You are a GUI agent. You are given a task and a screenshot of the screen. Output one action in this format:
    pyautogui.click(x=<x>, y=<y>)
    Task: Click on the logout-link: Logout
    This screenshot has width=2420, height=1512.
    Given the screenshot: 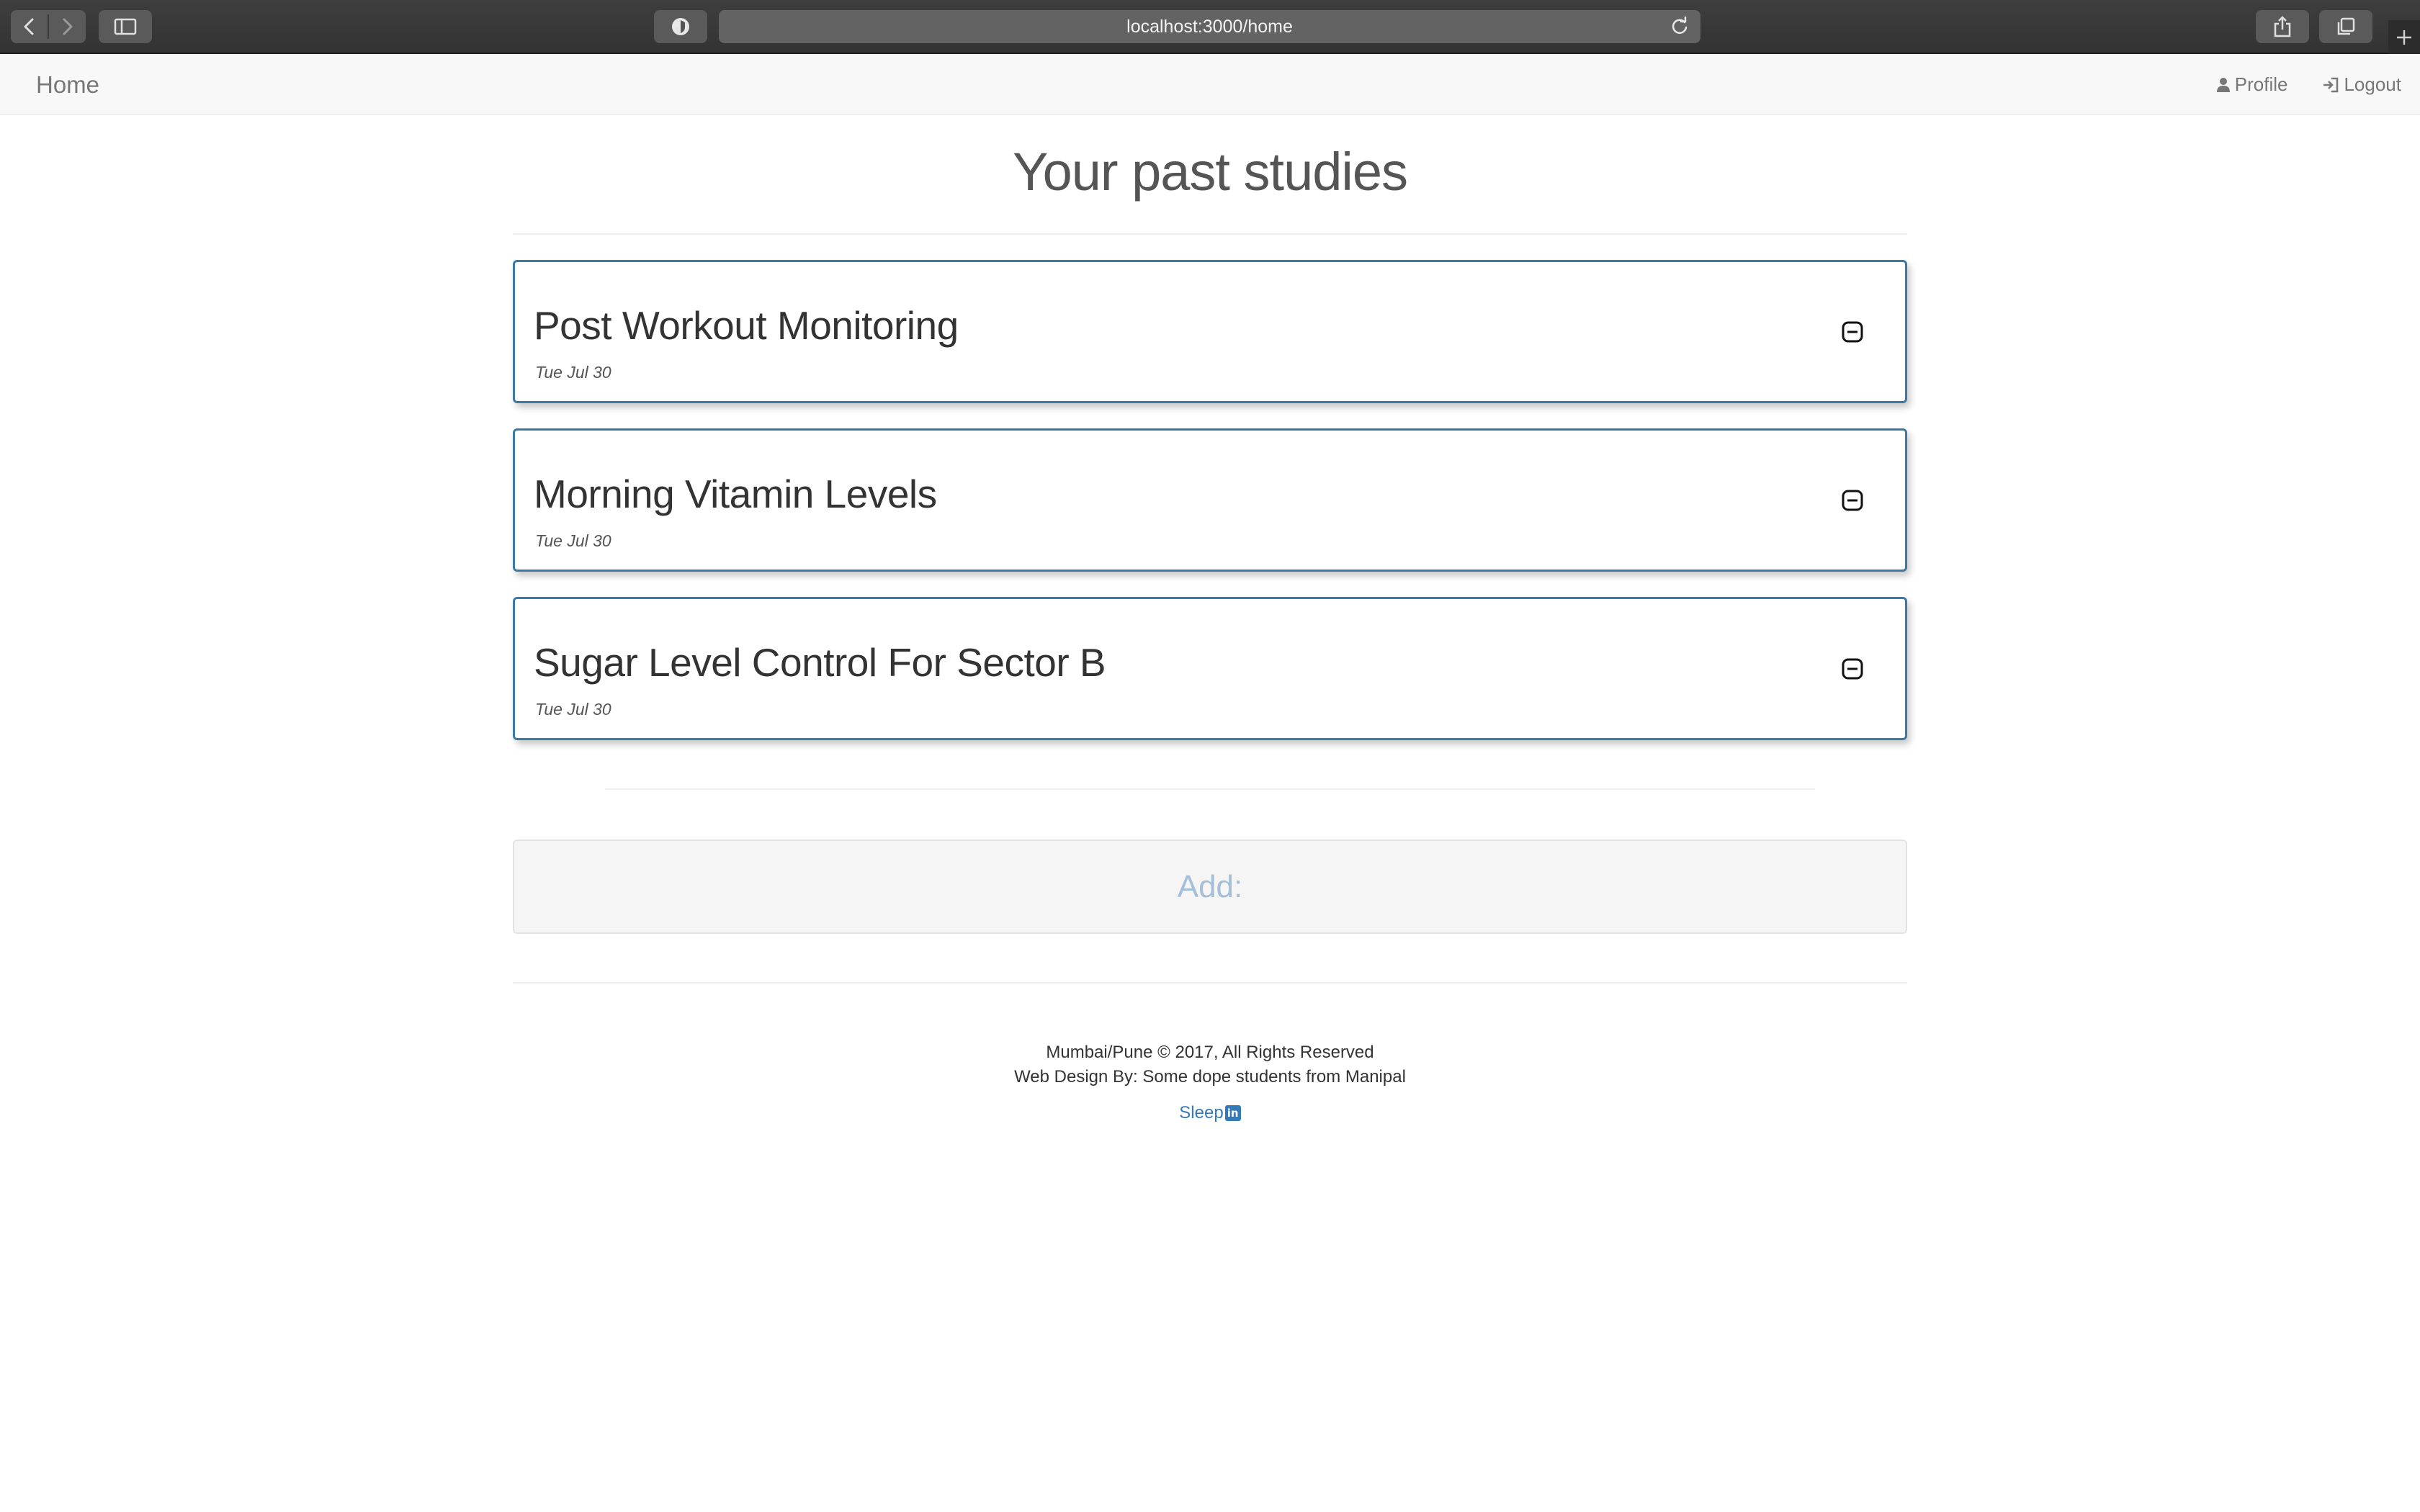 What is the action you would take?
    pyautogui.click(x=2361, y=84)
    